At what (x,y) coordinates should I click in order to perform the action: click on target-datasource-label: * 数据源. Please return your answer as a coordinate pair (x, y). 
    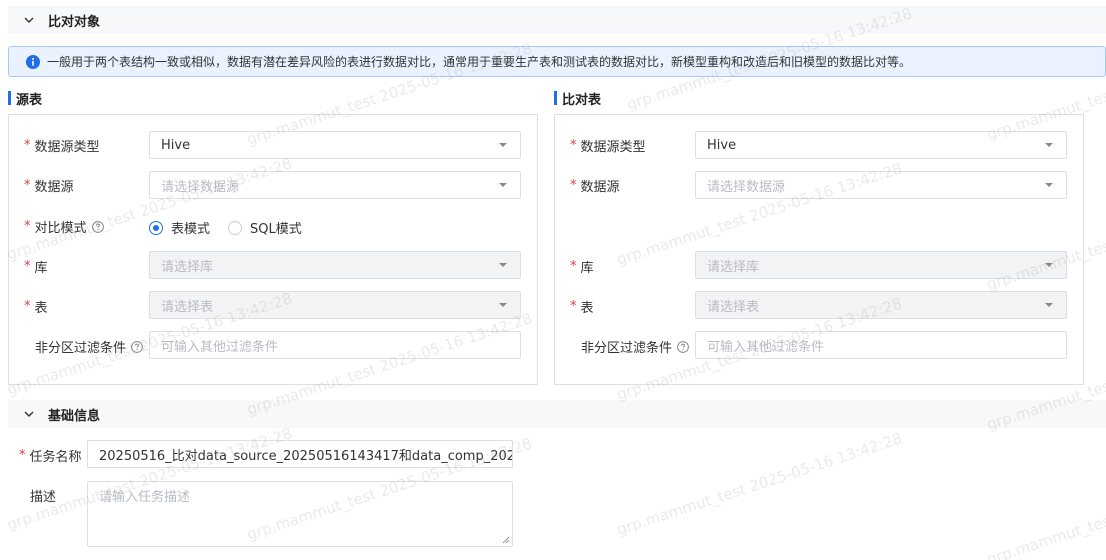
    Looking at the image, I should click on (595, 185).